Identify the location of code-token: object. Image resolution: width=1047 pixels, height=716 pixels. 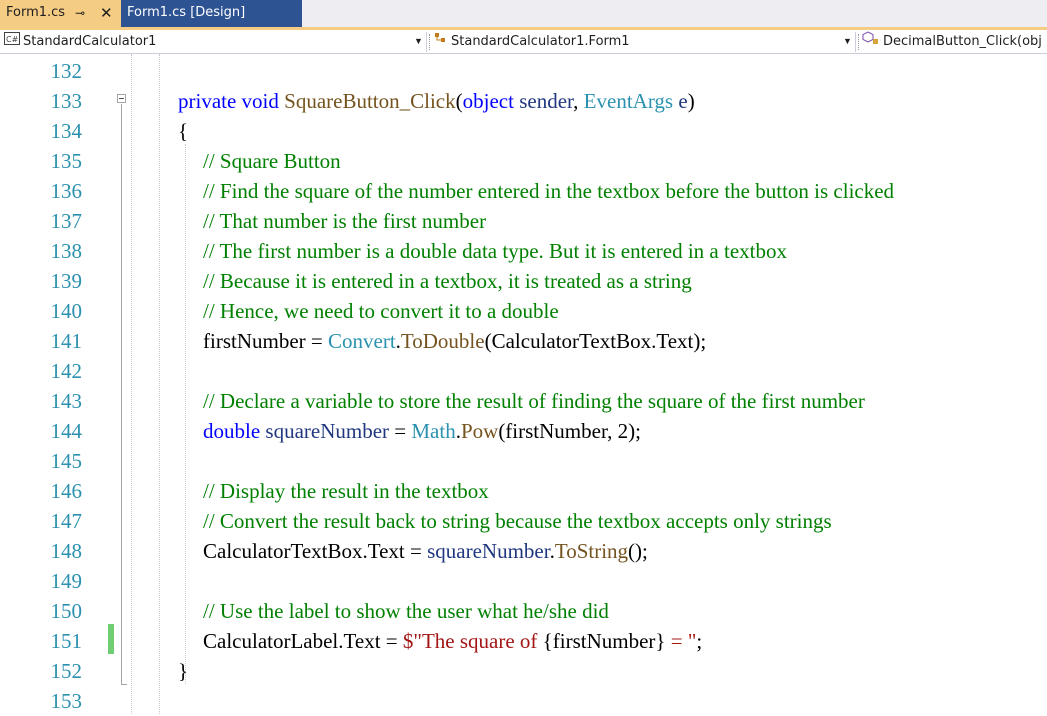
(491, 101).